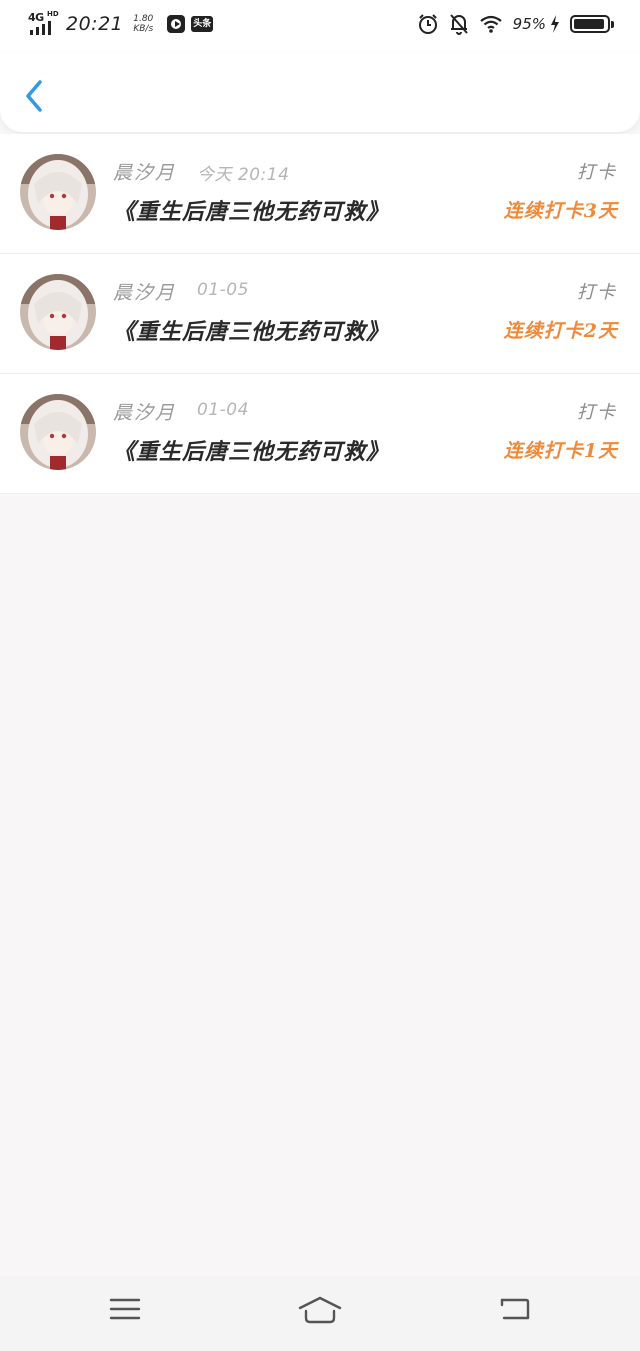  Describe the element at coordinates (560, 331) in the screenshot. I see `item-streak: 连续打卡2天` at that location.